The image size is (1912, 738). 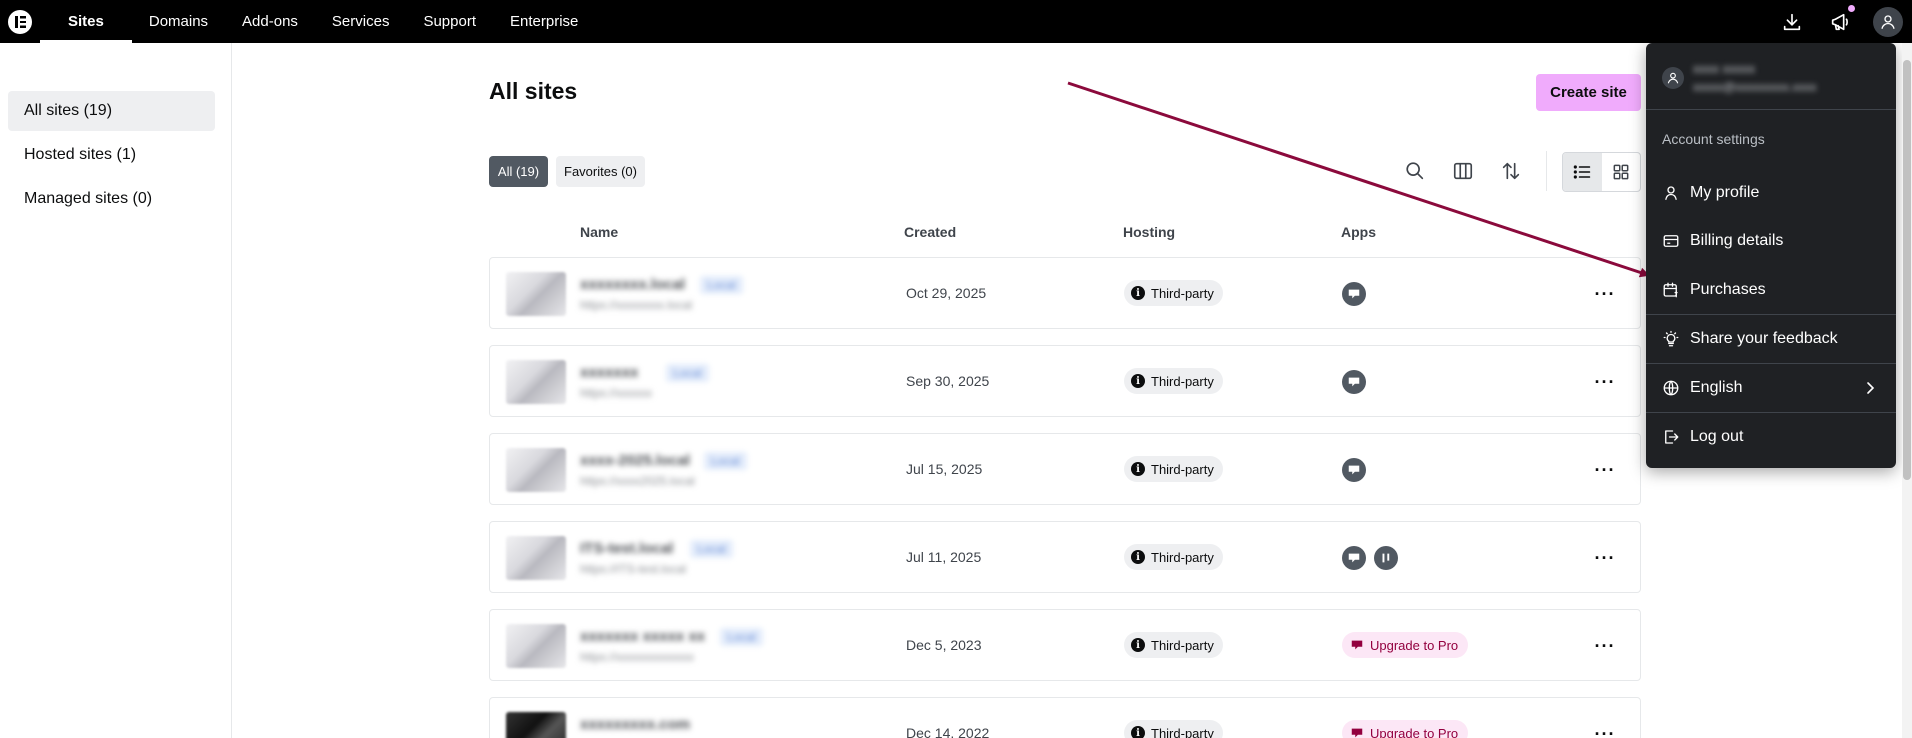 I want to click on menu-item-billing-details: Billing details, so click(x=1771, y=241).